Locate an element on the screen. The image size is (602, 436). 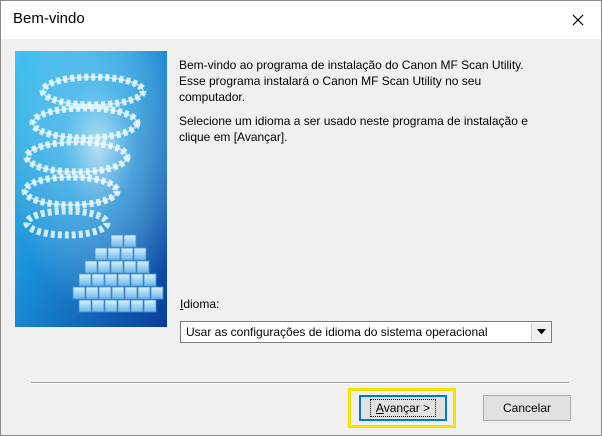
next-button-mnemonic: A is located at coordinates (379, 408).